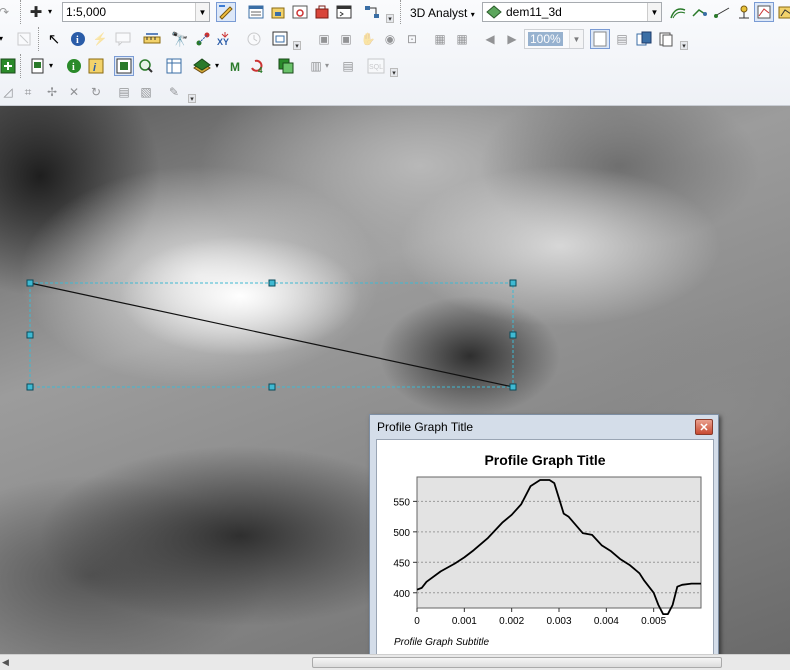 This screenshot has width=790, height=670. Describe the element at coordinates (372, 12) in the screenshot. I see `model-builder-icon` at that location.